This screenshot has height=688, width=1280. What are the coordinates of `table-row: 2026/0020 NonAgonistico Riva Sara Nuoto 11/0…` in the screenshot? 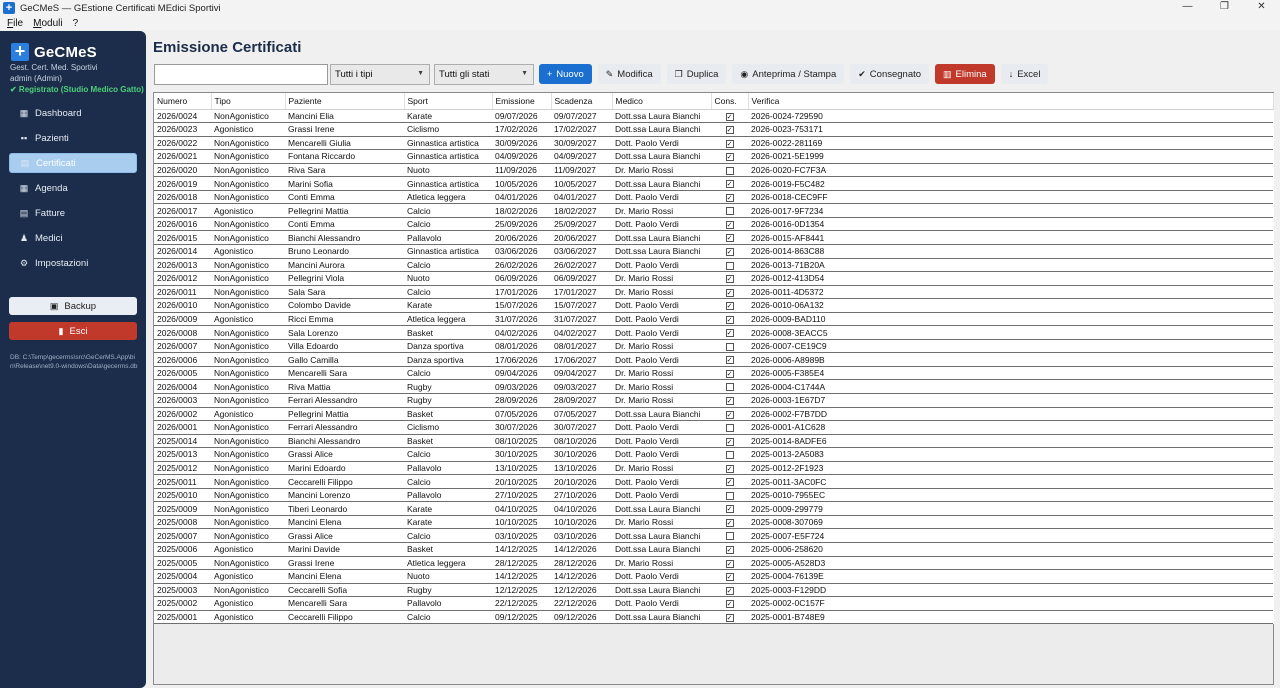 It's located at (713, 170).